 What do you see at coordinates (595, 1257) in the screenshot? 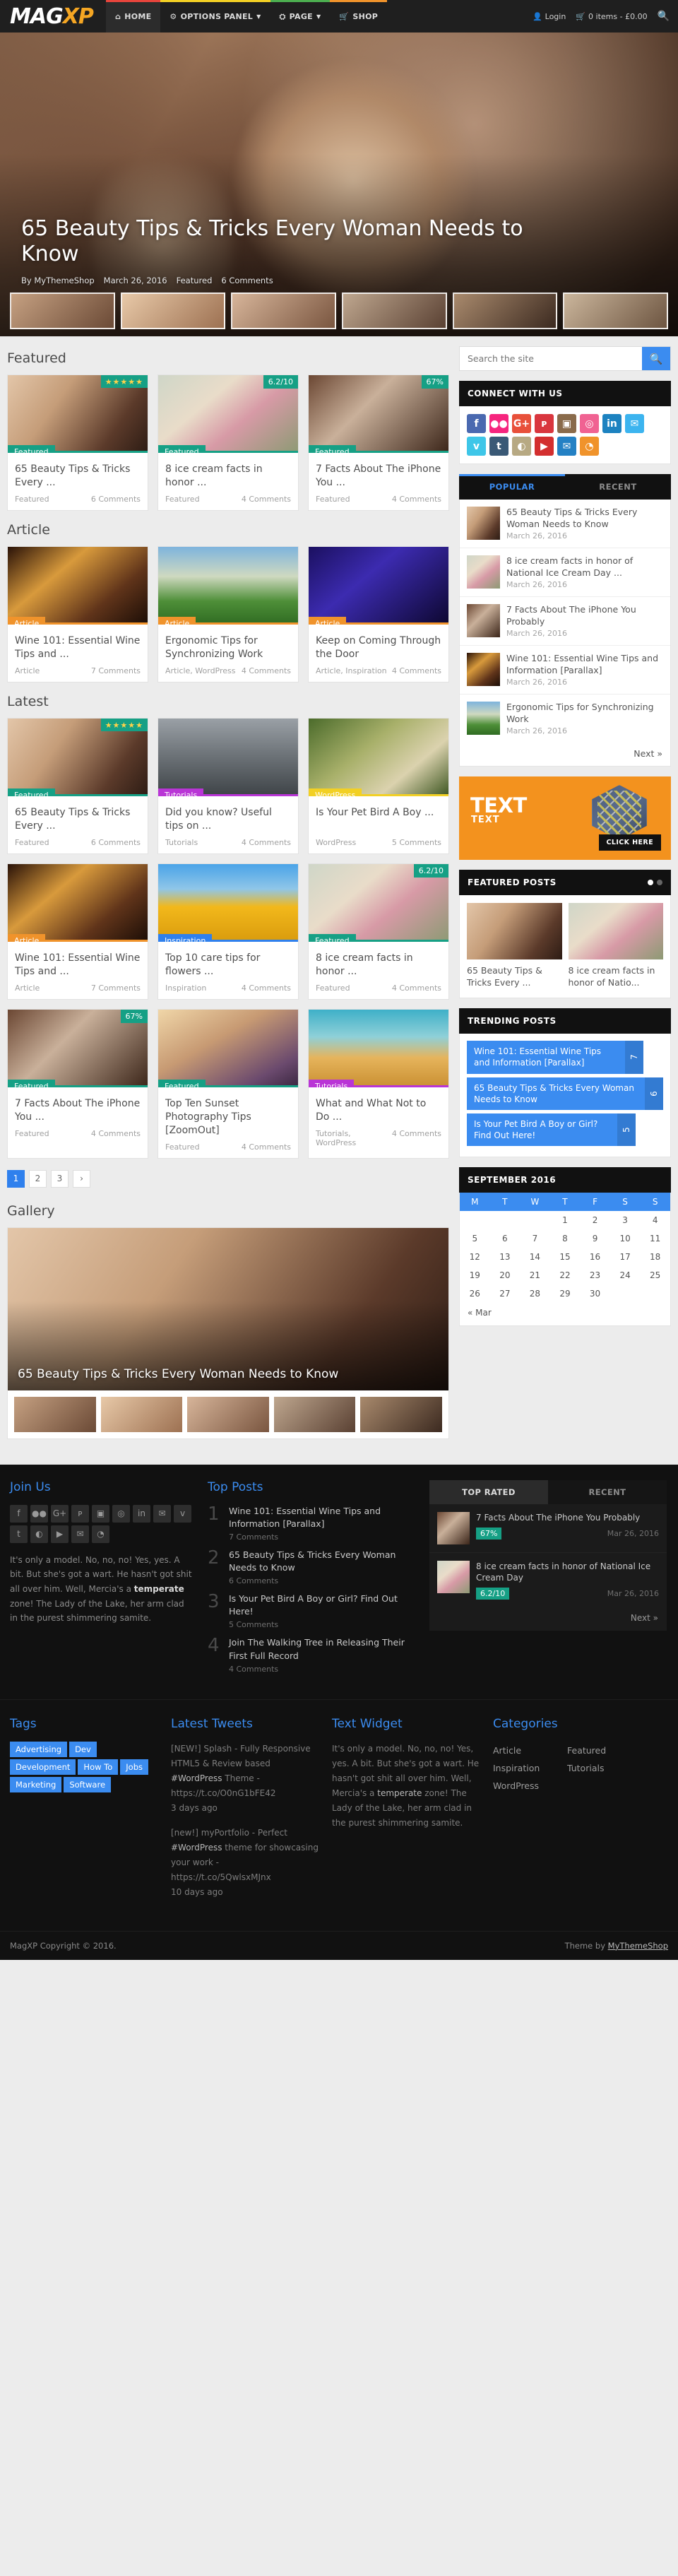
I see `calendar-day: 16` at bounding box center [595, 1257].